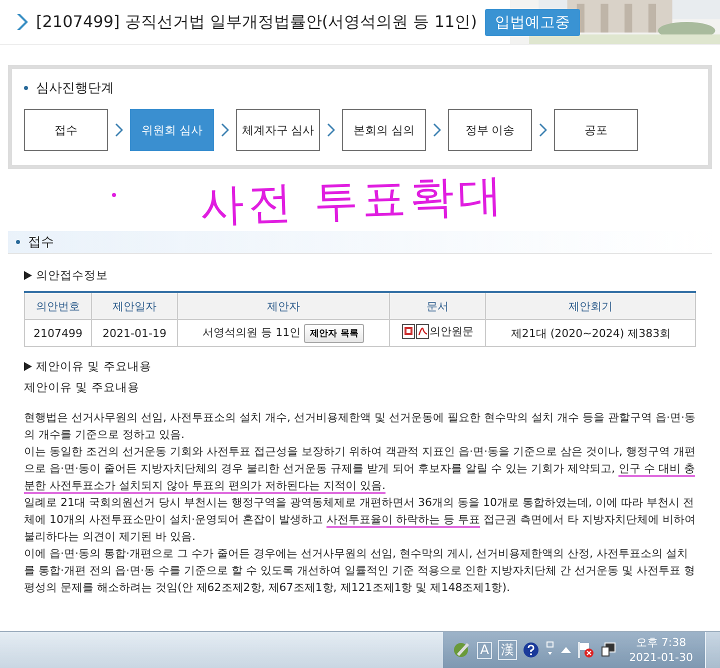  What do you see at coordinates (360, 426) in the screenshot?
I see `paragraph: 현행법은 선거사무원의 선임, 사전투표소의 설치 개수, 선거비용제한액 및 선거운동에 필요한 현수막의 설치 개수 등을 관할구역 읍·면·동의 개수를 기준으로 정하고 있음.` at bounding box center [360, 426].